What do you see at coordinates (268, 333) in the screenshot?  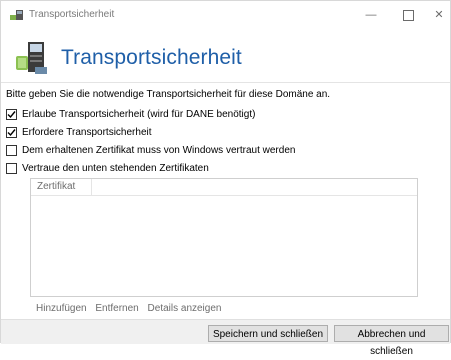 I see `save-and-close-button: Speichern und schließen` at bounding box center [268, 333].